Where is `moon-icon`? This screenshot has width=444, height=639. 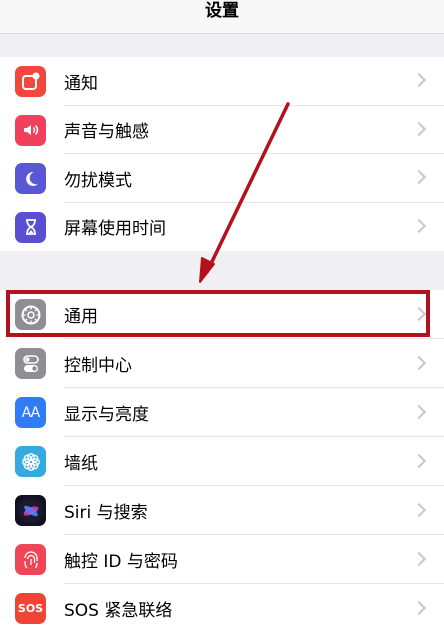 moon-icon is located at coordinates (30, 178).